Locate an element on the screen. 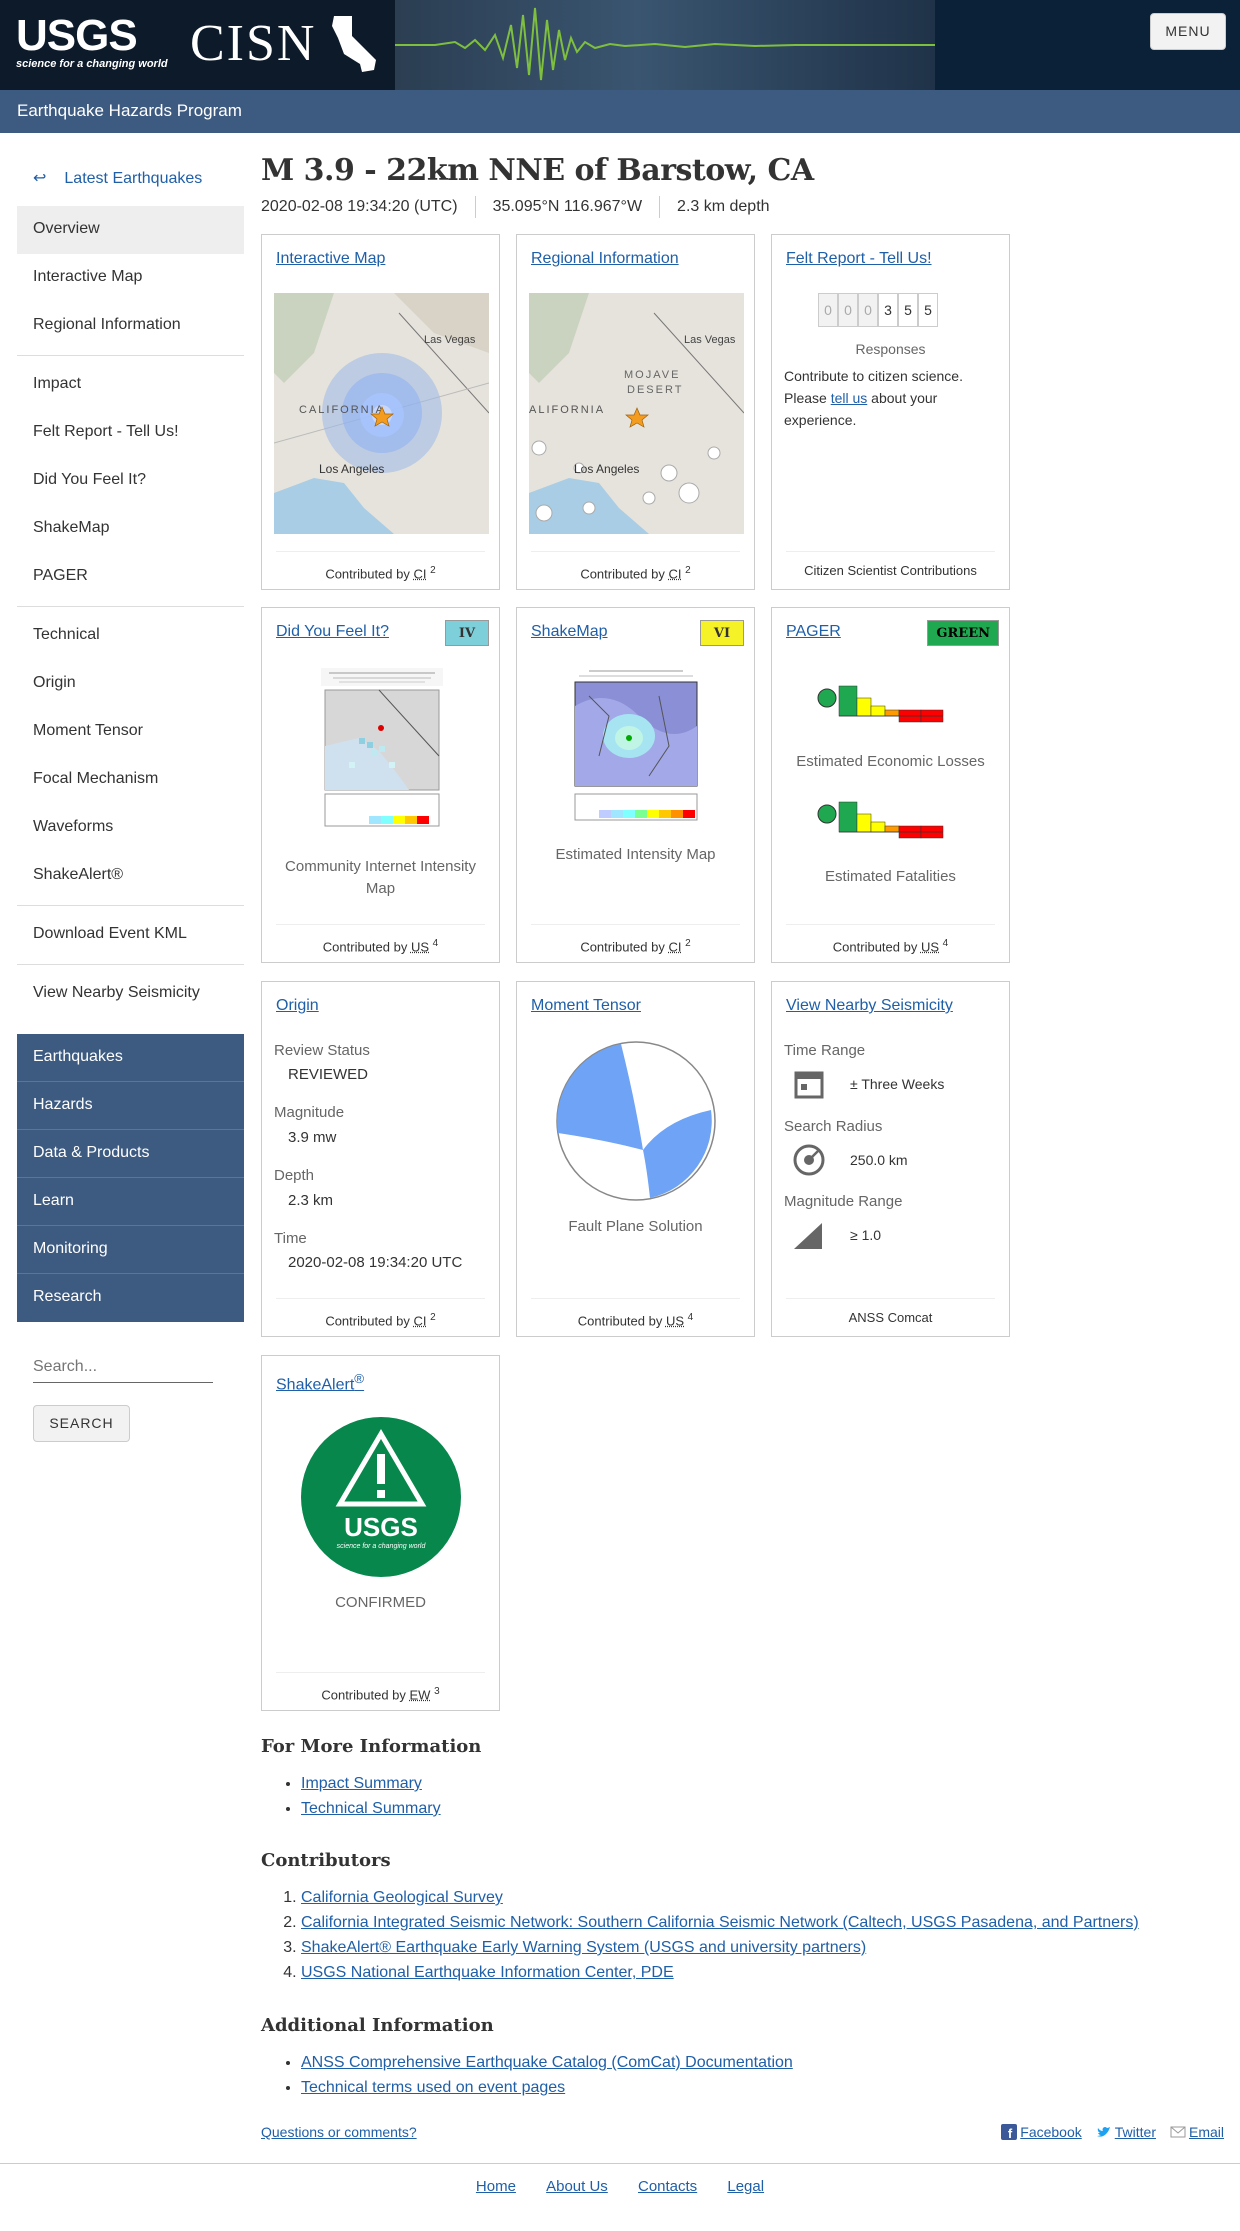  contributor-abbr: EW is located at coordinates (420, 1694).